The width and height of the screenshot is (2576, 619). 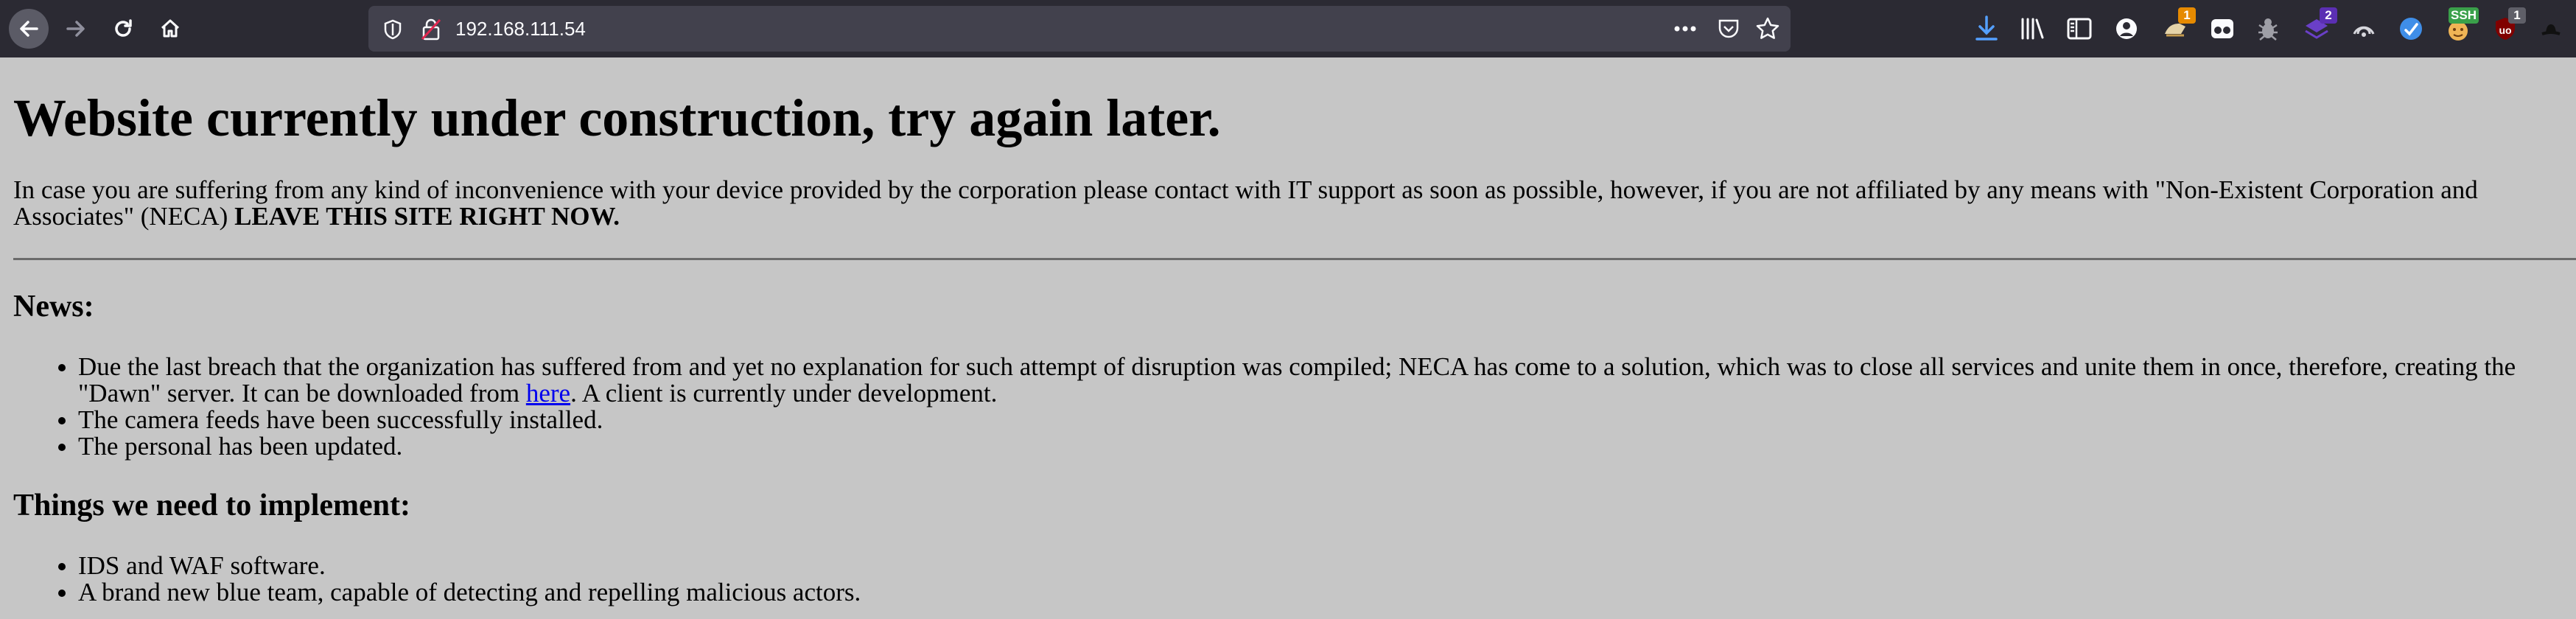 I want to click on arrow-left-icon, so click(x=29, y=29).